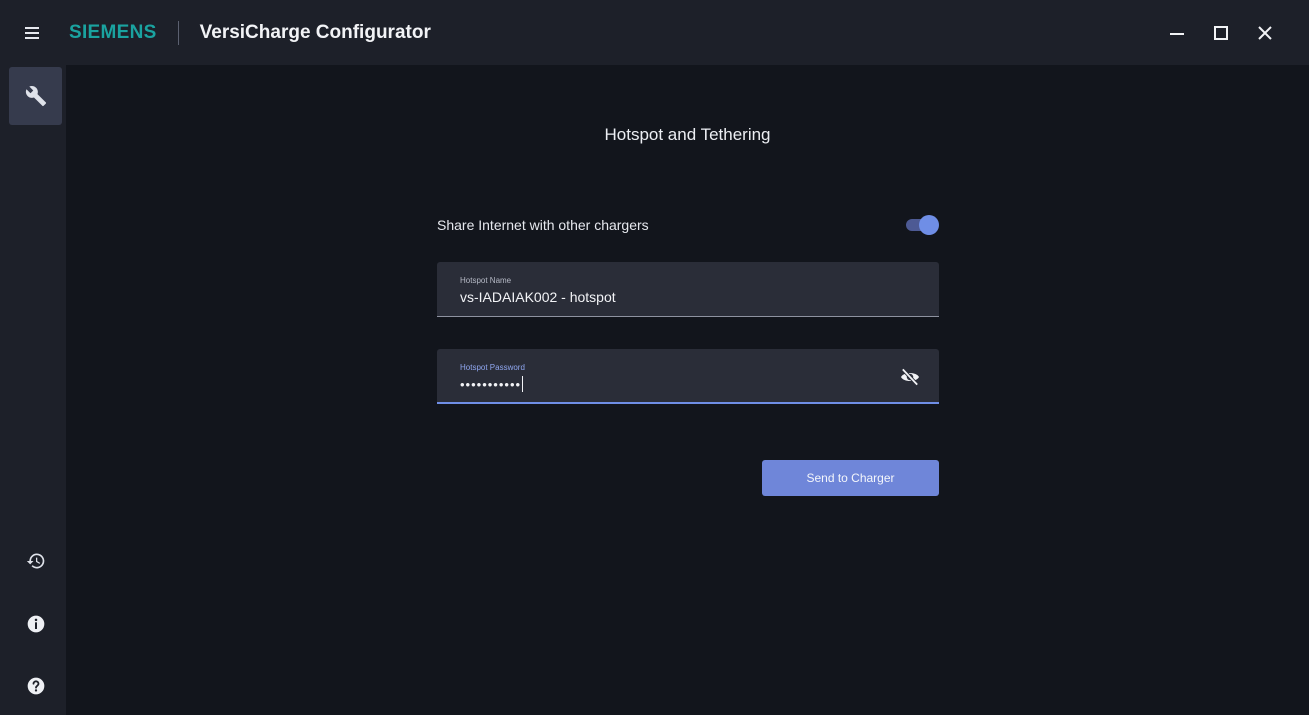  Describe the element at coordinates (113, 32) in the screenshot. I see `brand-logo: SIEMENS` at that location.